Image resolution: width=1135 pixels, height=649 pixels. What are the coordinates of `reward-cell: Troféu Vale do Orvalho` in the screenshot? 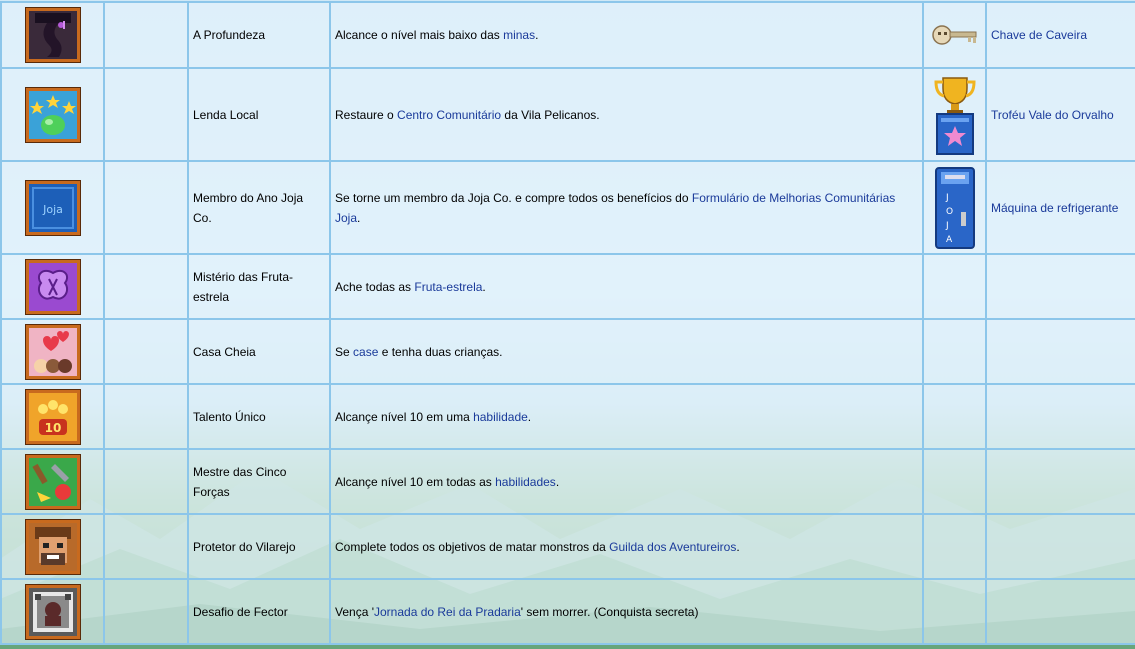 It's located at (1060, 114).